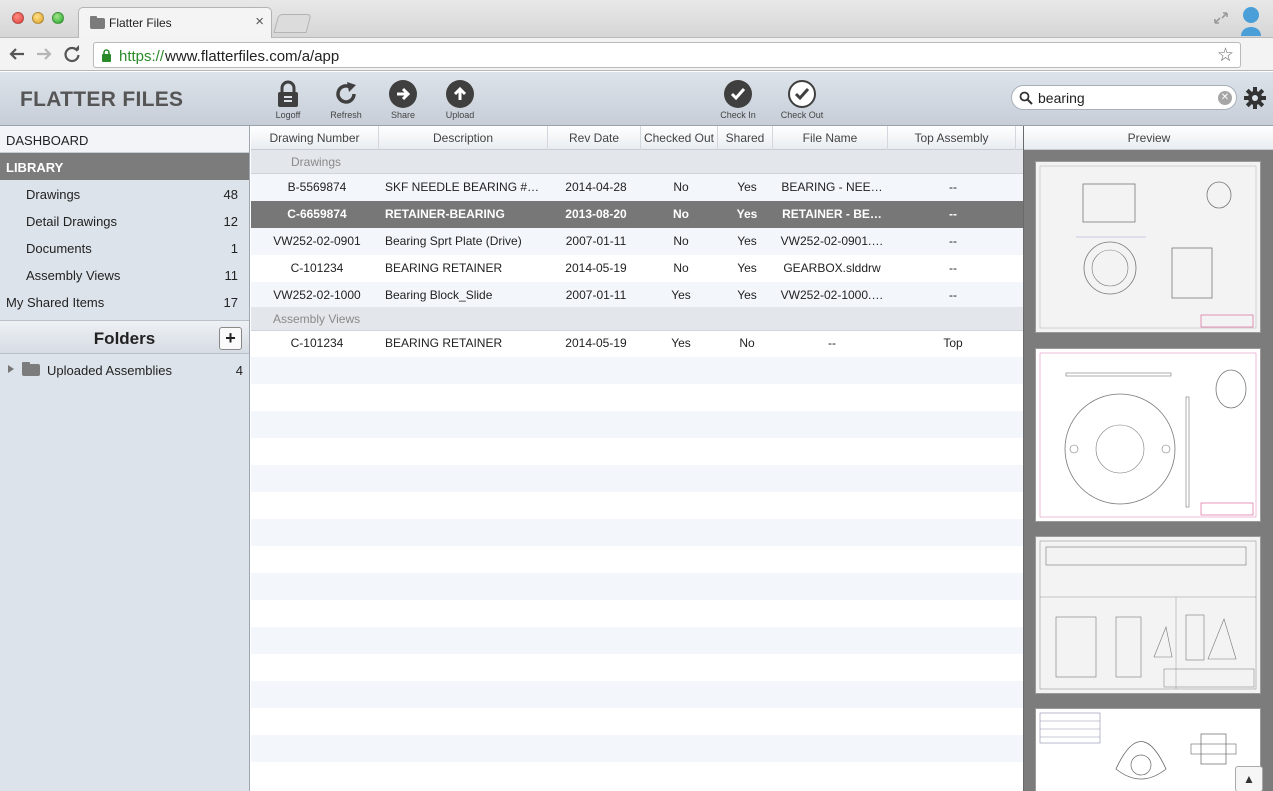 This screenshot has width=1273, height=791. I want to click on reload-icon, so click(72, 54).